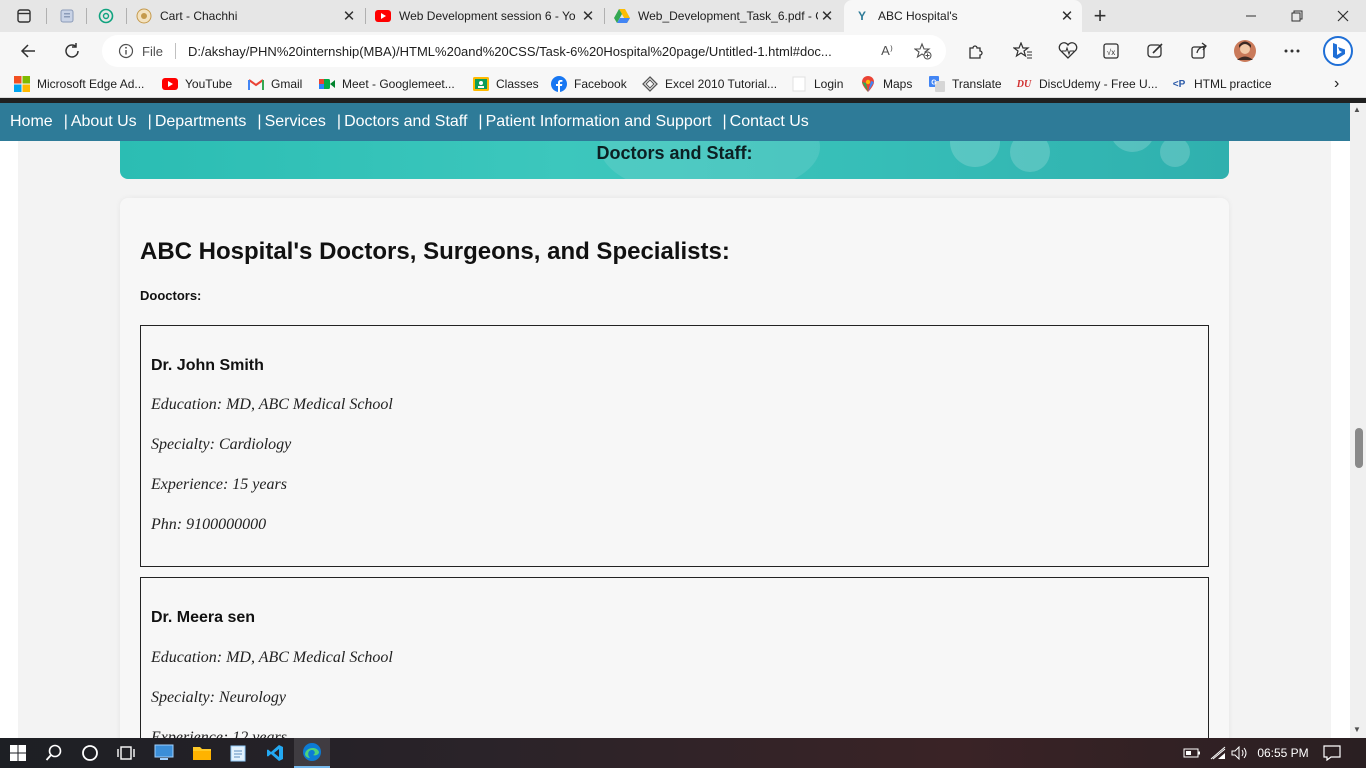 The height and width of the screenshot is (768, 1366). I want to click on tab-title: Cart - Chachhi, so click(199, 16).